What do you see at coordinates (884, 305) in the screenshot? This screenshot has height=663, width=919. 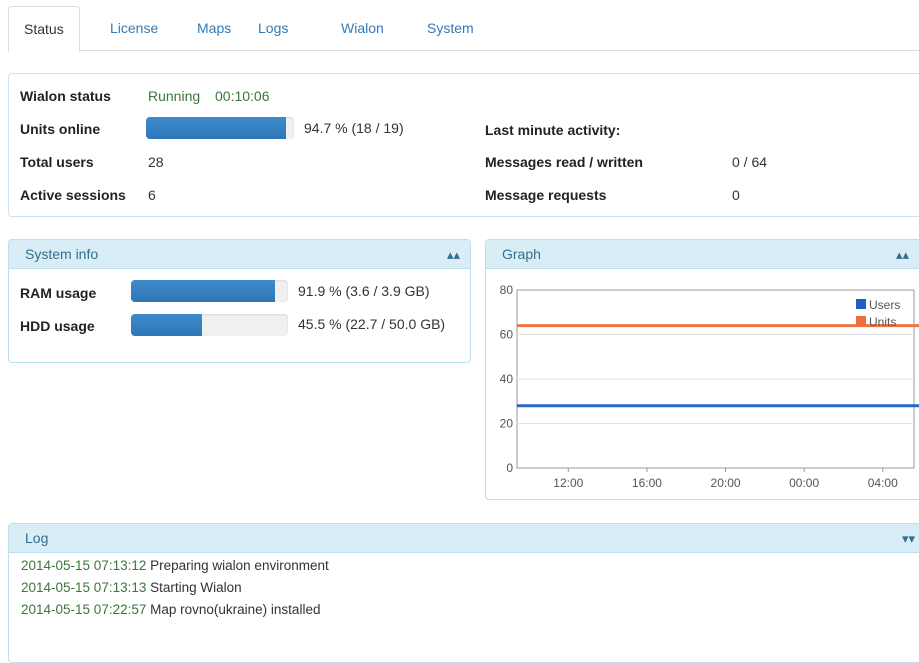 I see `legend-label-users: Users` at bounding box center [884, 305].